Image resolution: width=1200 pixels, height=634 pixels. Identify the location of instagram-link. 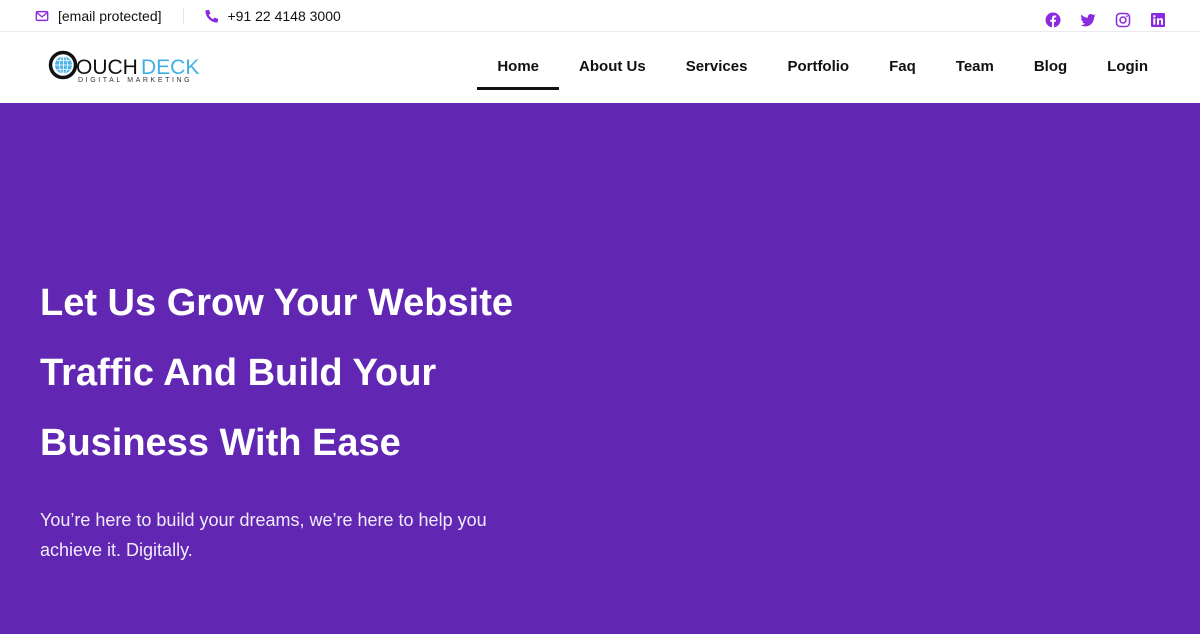
(1123, 20).